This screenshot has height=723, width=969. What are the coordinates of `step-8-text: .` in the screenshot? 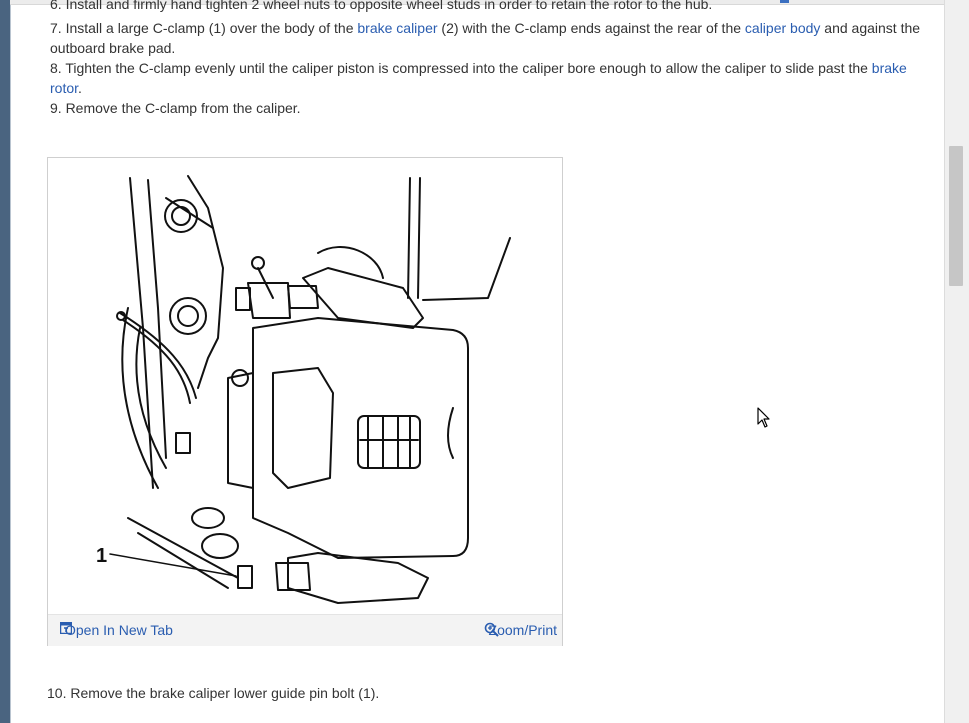 It's located at (80, 88).